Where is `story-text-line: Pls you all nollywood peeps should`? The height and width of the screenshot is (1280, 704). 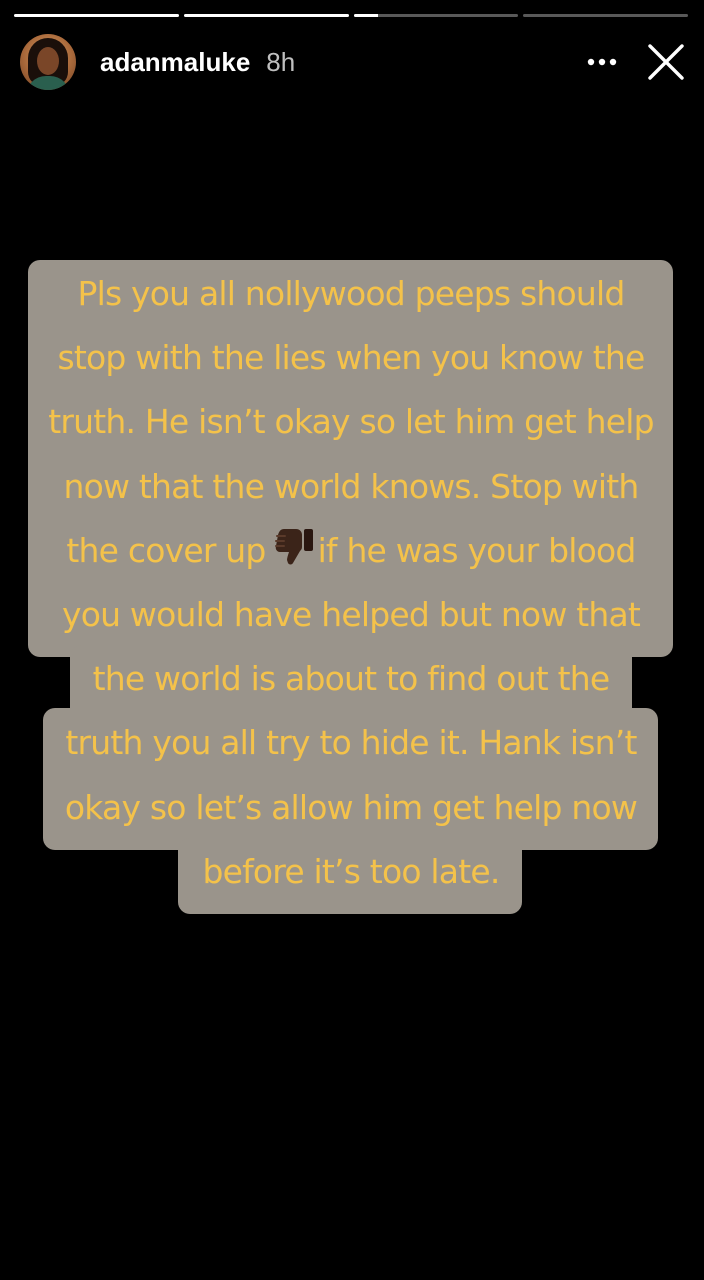
story-text-line: Pls you all nollywood peeps should is located at coordinates (351, 293).